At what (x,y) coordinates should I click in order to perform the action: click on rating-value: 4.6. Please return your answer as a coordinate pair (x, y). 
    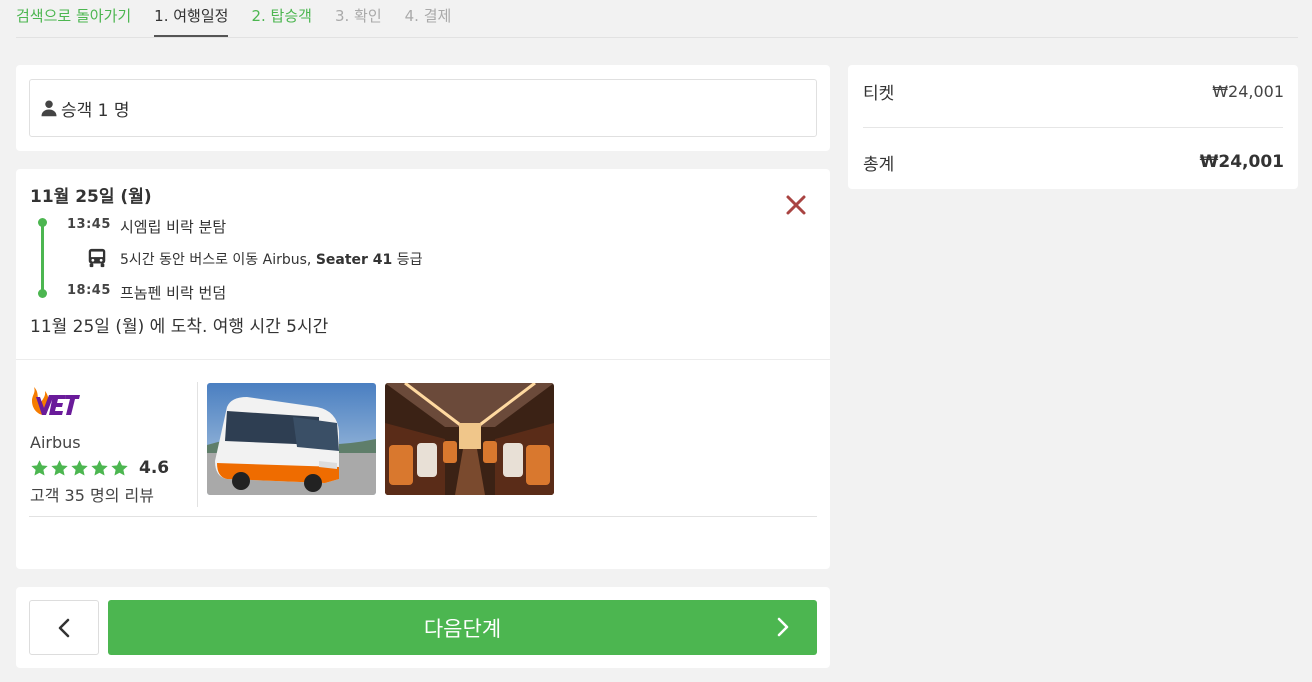
    Looking at the image, I should click on (154, 468).